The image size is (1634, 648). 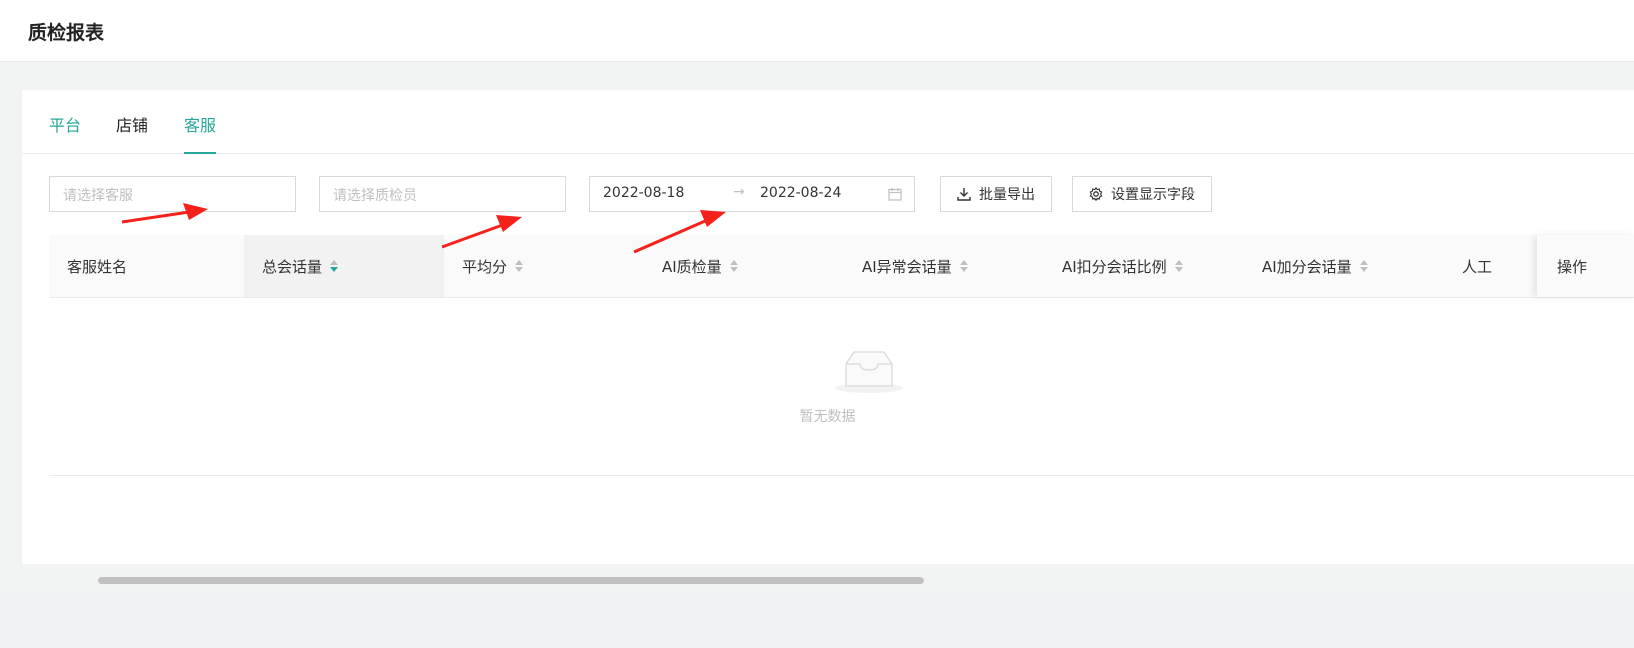 I want to click on horizontal-scrollbar, so click(x=511, y=580).